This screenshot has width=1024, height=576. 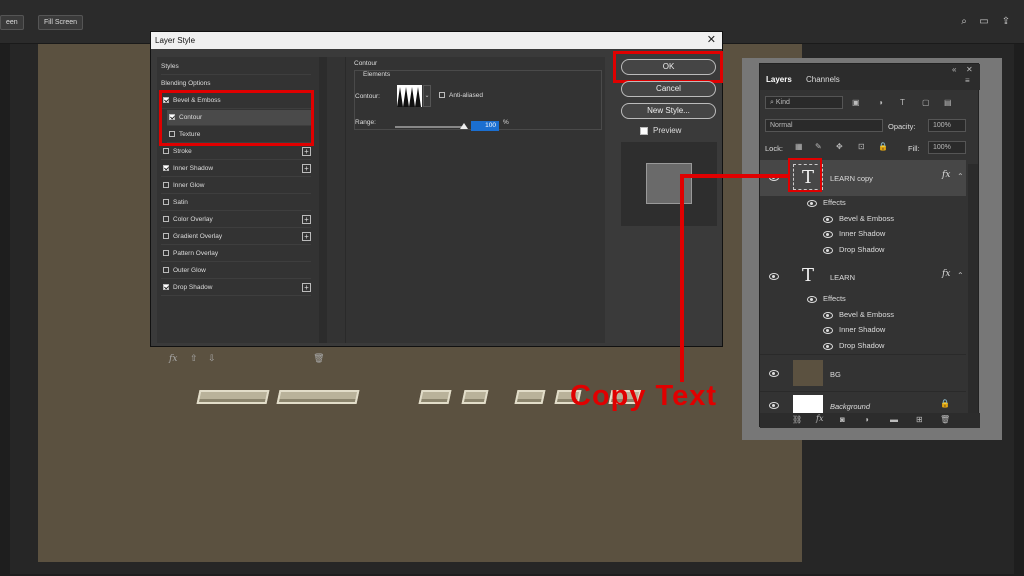 What do you see at coordinates (1006, 22) in the screenshot?
I see `share-icon: ⇪` at bounding box center [1006, 22].